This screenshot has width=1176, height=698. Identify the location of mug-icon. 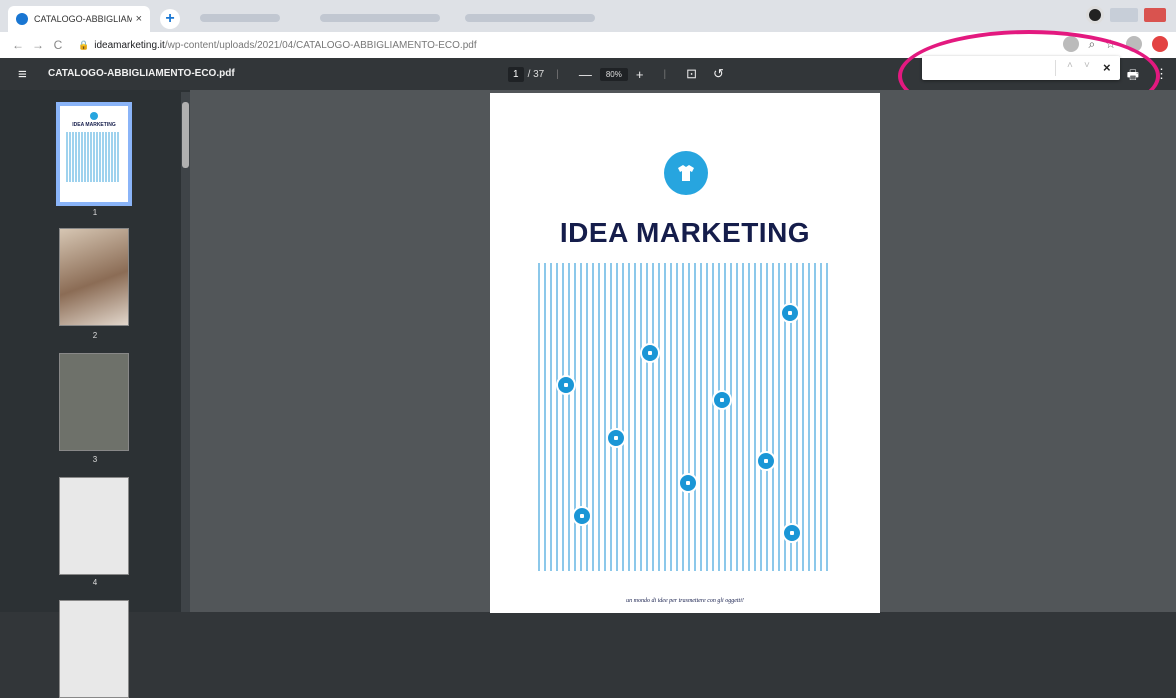
(688, 483).